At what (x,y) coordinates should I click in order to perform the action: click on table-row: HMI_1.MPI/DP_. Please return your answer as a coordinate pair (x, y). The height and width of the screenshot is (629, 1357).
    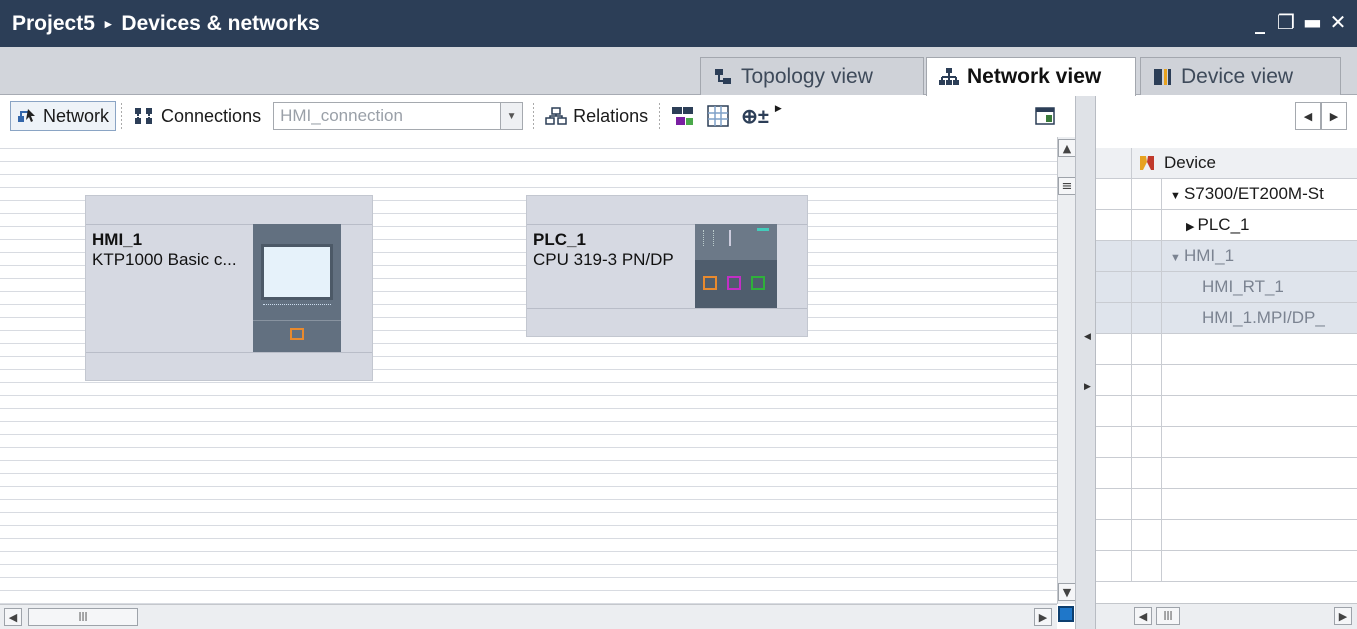
    Looking at the image, I should click on (1226, 318).